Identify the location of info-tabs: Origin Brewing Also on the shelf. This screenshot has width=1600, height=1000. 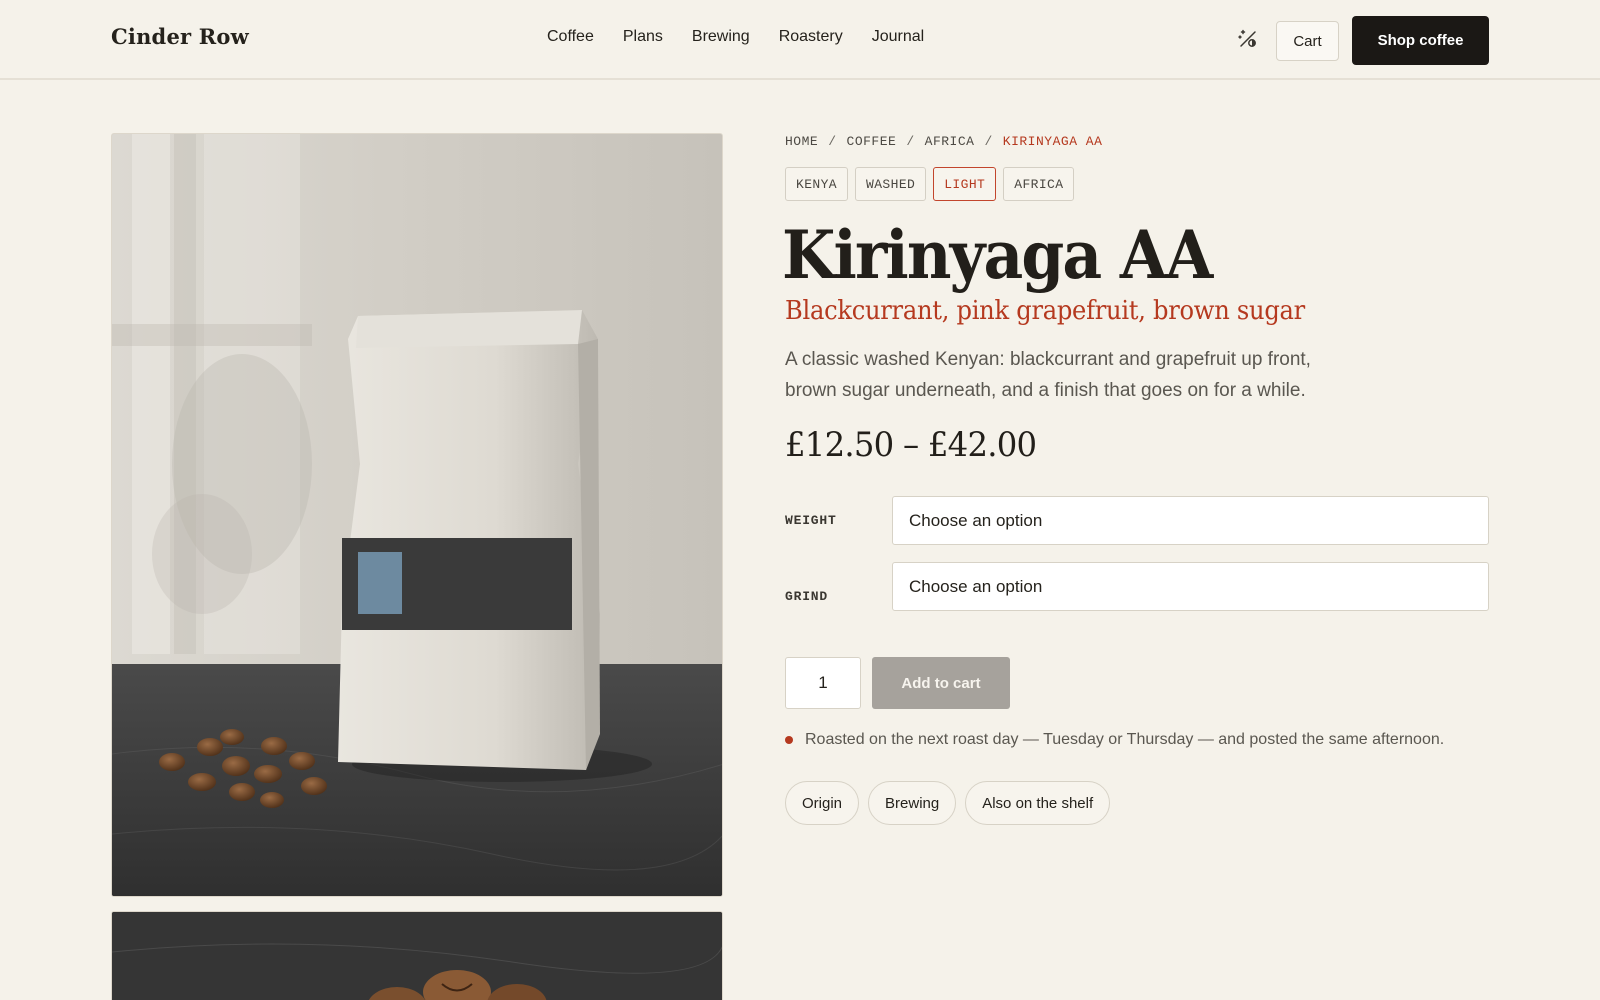
(948, 803).